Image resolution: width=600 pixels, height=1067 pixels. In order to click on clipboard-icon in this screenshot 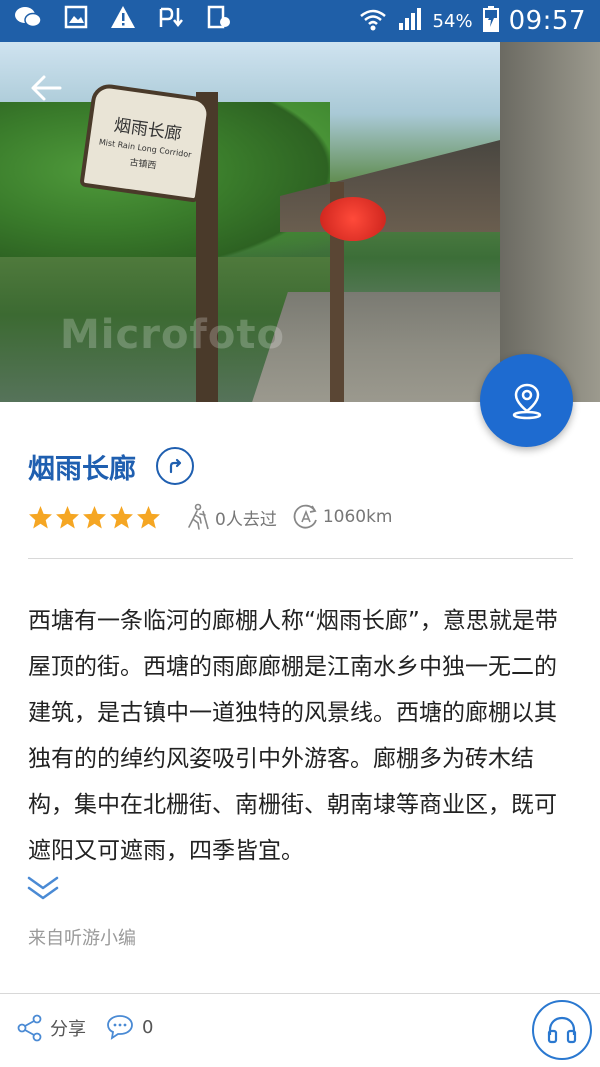, I will do `click(219, 21)`.